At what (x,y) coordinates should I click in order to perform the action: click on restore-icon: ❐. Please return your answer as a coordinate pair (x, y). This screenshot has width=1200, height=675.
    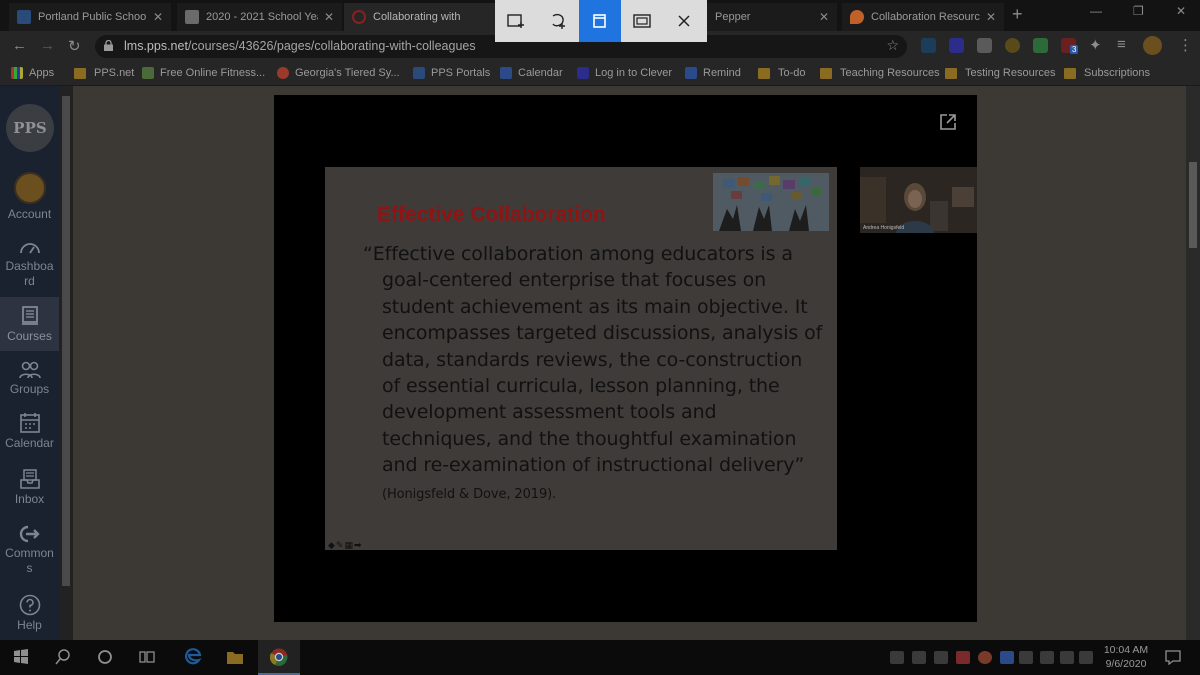
    Looking at the image, I should click on (1138, 11).